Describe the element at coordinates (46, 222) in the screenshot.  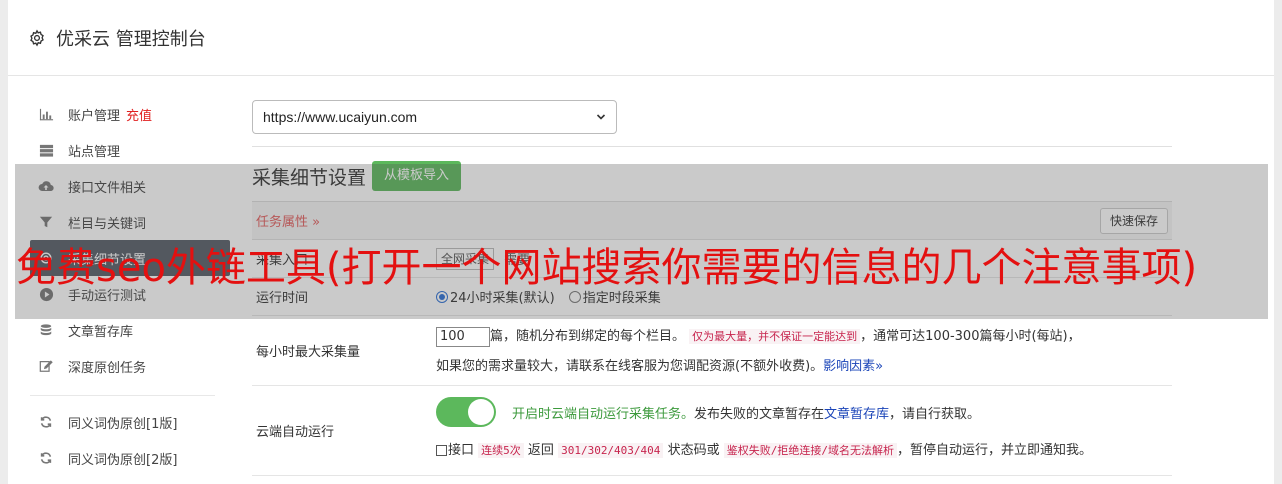
I see `filter-icon` at that location.